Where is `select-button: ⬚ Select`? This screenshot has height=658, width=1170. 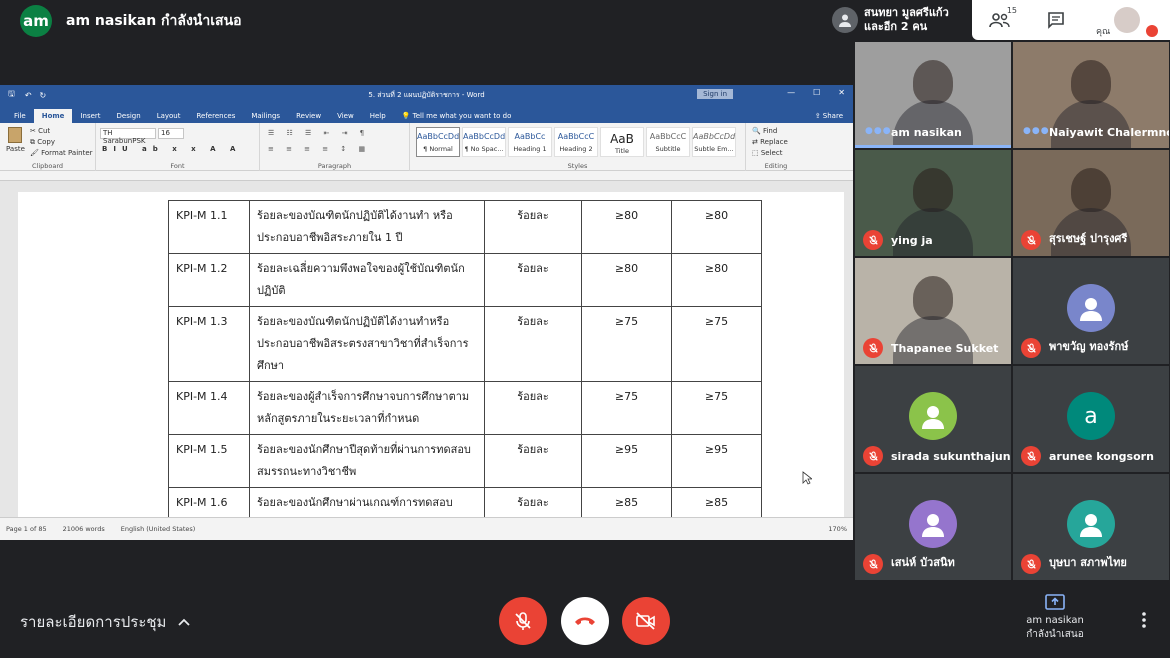
select-button: ⬚ Select is located at coordinates (767, 153).